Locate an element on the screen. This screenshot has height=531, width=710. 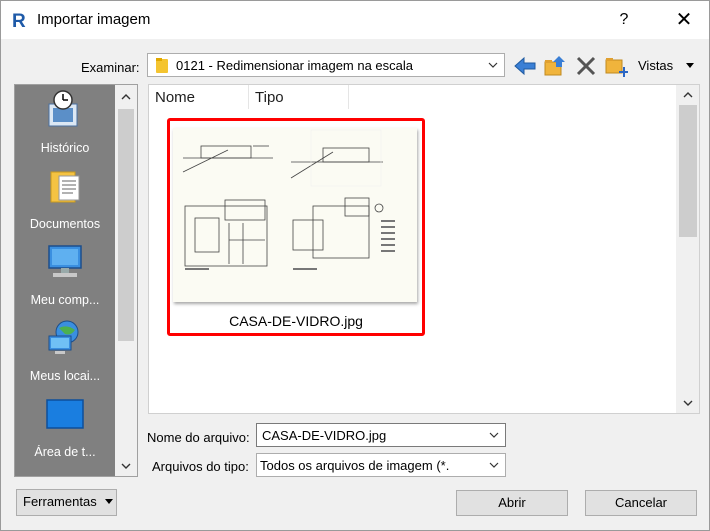
column-header-name: Nome is located at coordinates (175, 97).